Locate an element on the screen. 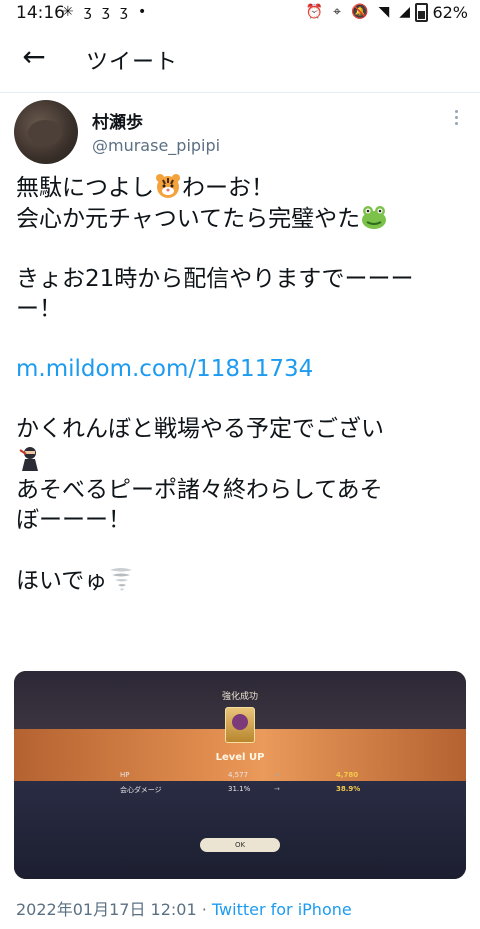  alarm-icon: ⏰ is located at coordinates (314, 12).